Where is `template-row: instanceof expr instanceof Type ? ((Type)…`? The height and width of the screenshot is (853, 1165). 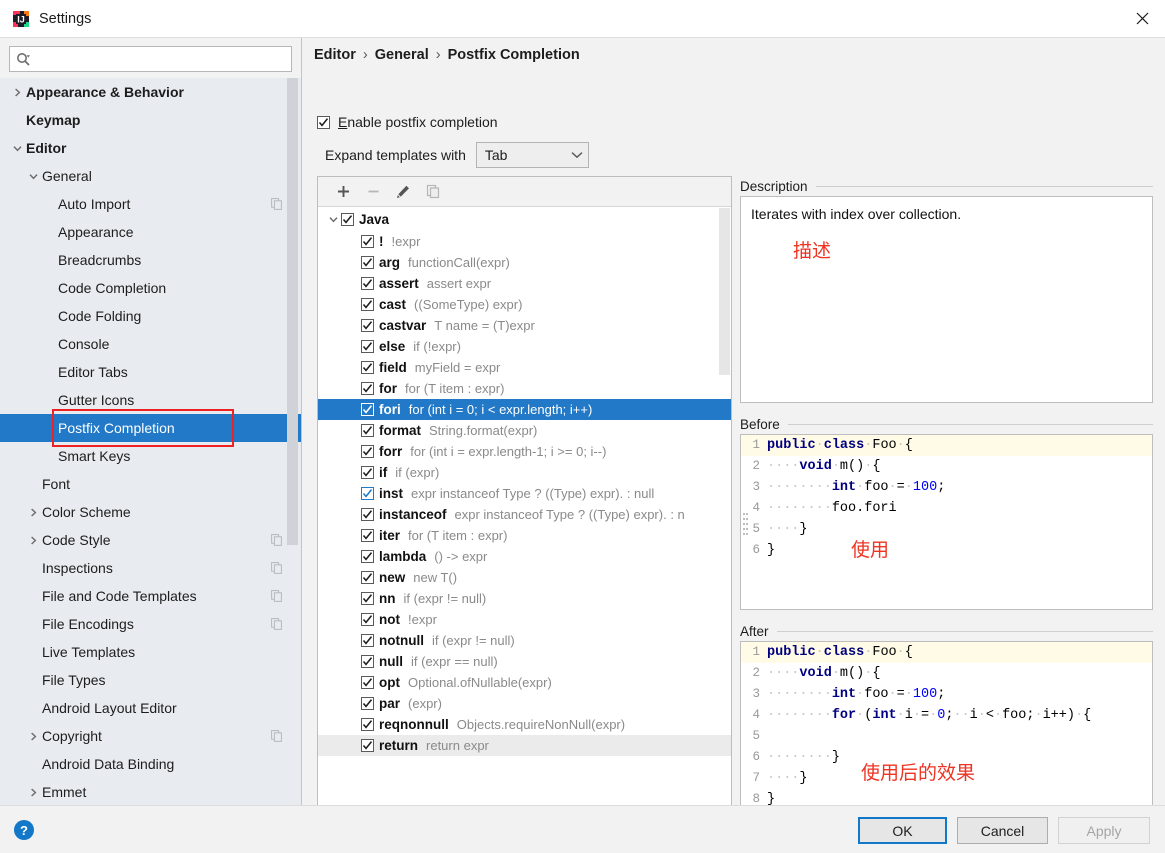 template-row: instanceof expr instanceof Type ? ((Type)… is located at coordinates (524, 514).